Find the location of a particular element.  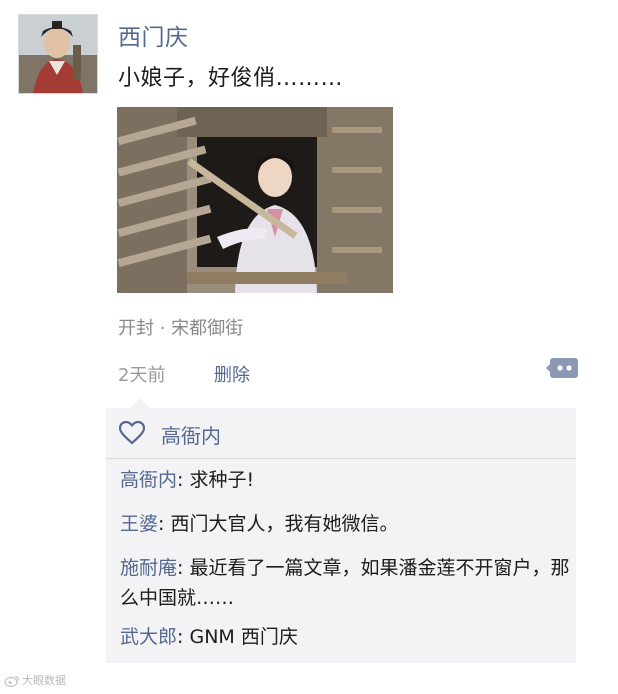

likes-divider is located at coordinates (341, 458).